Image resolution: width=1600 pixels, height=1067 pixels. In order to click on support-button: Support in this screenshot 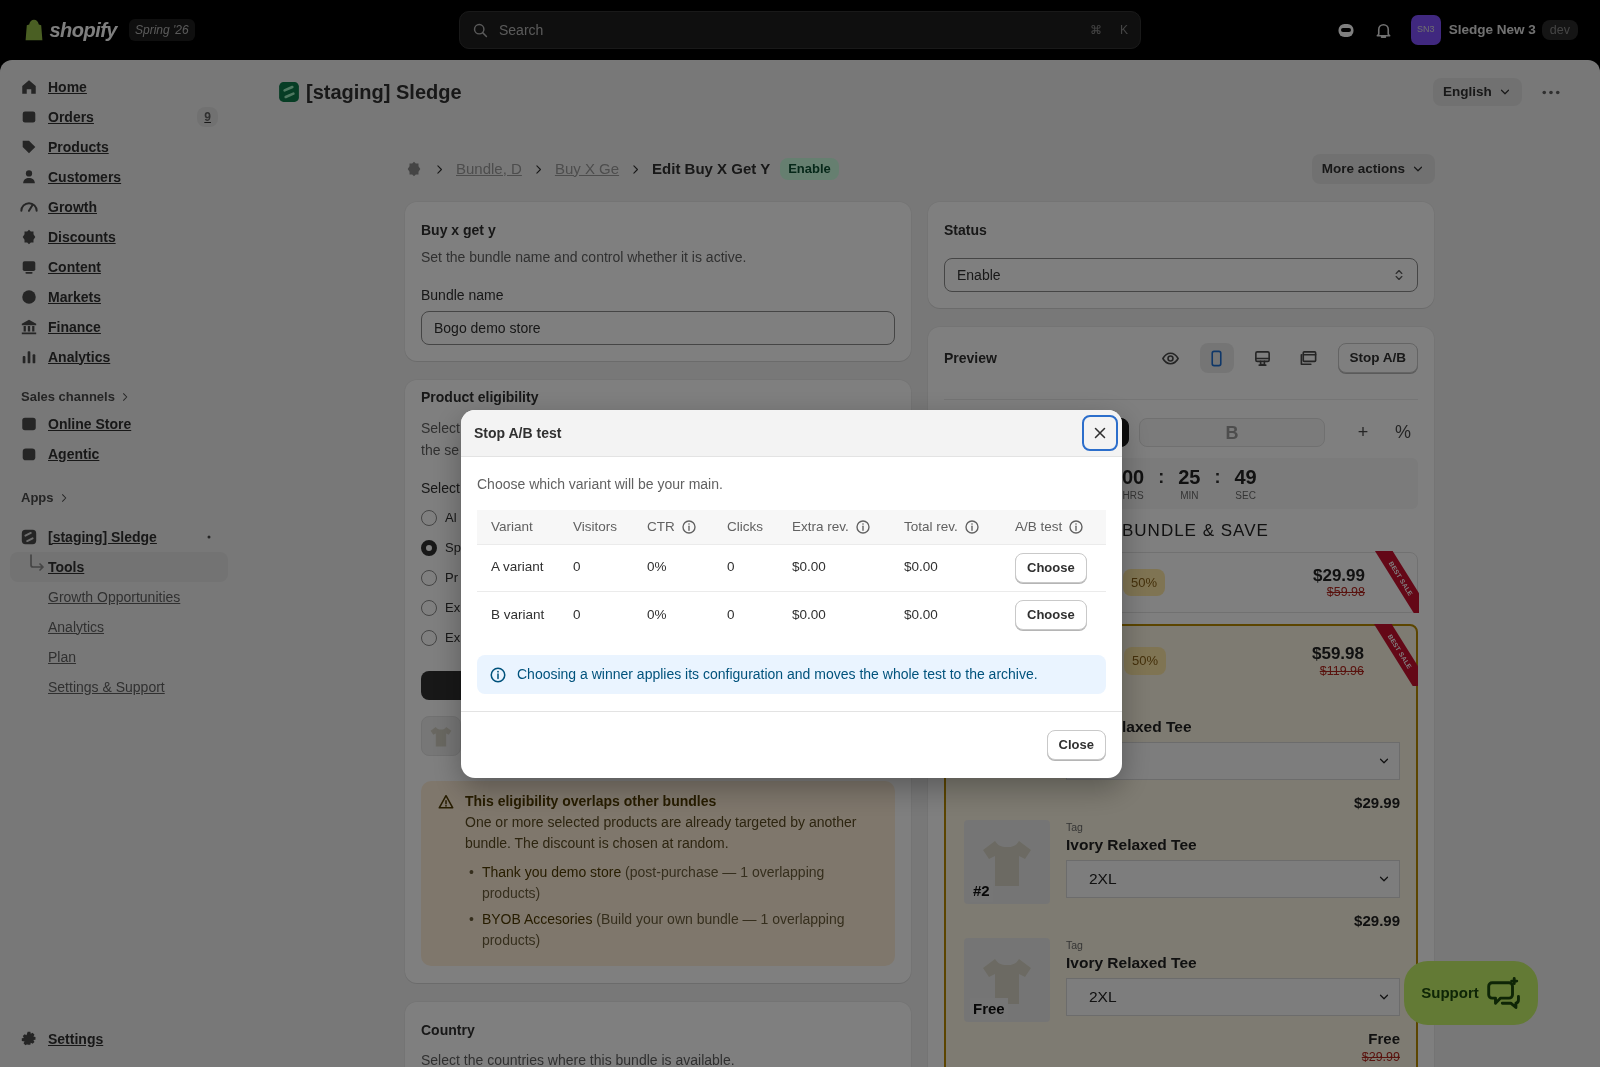, I will do `click(1471, 993)`.